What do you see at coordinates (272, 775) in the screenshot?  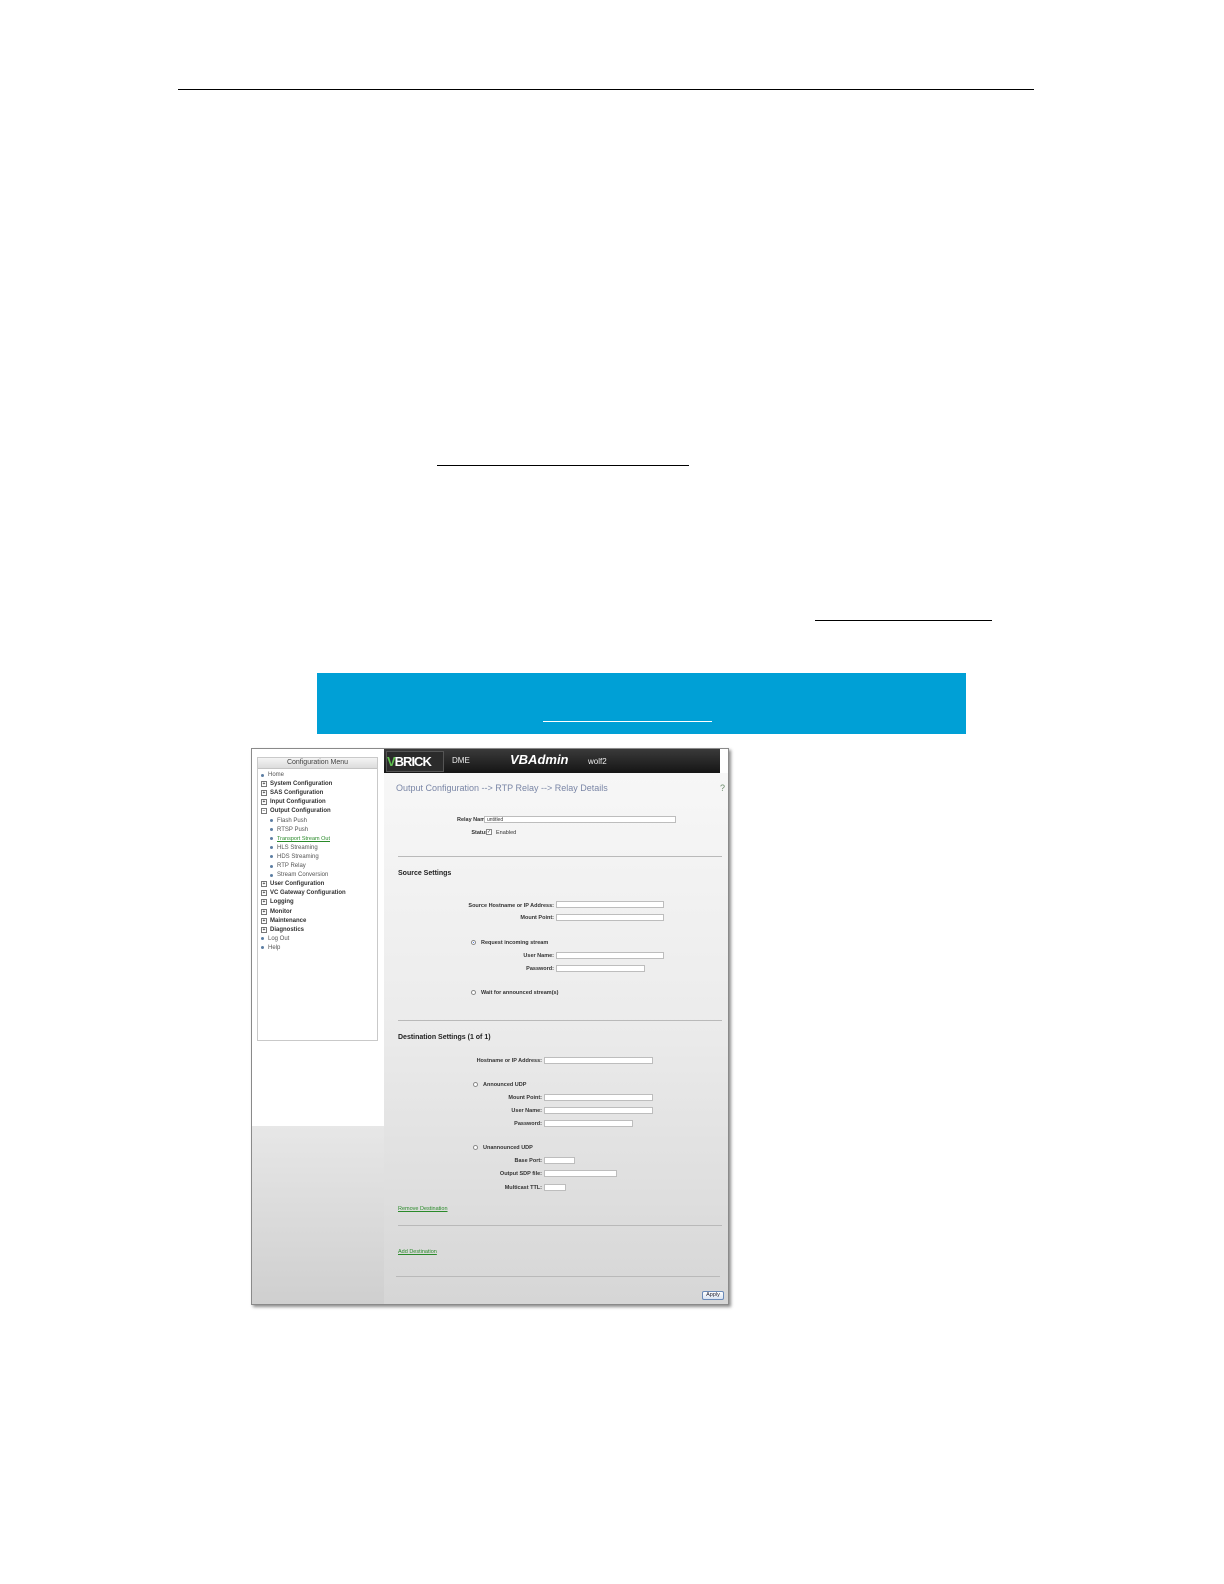 I see `menu-item: Home` at bounding box center [272, 775].